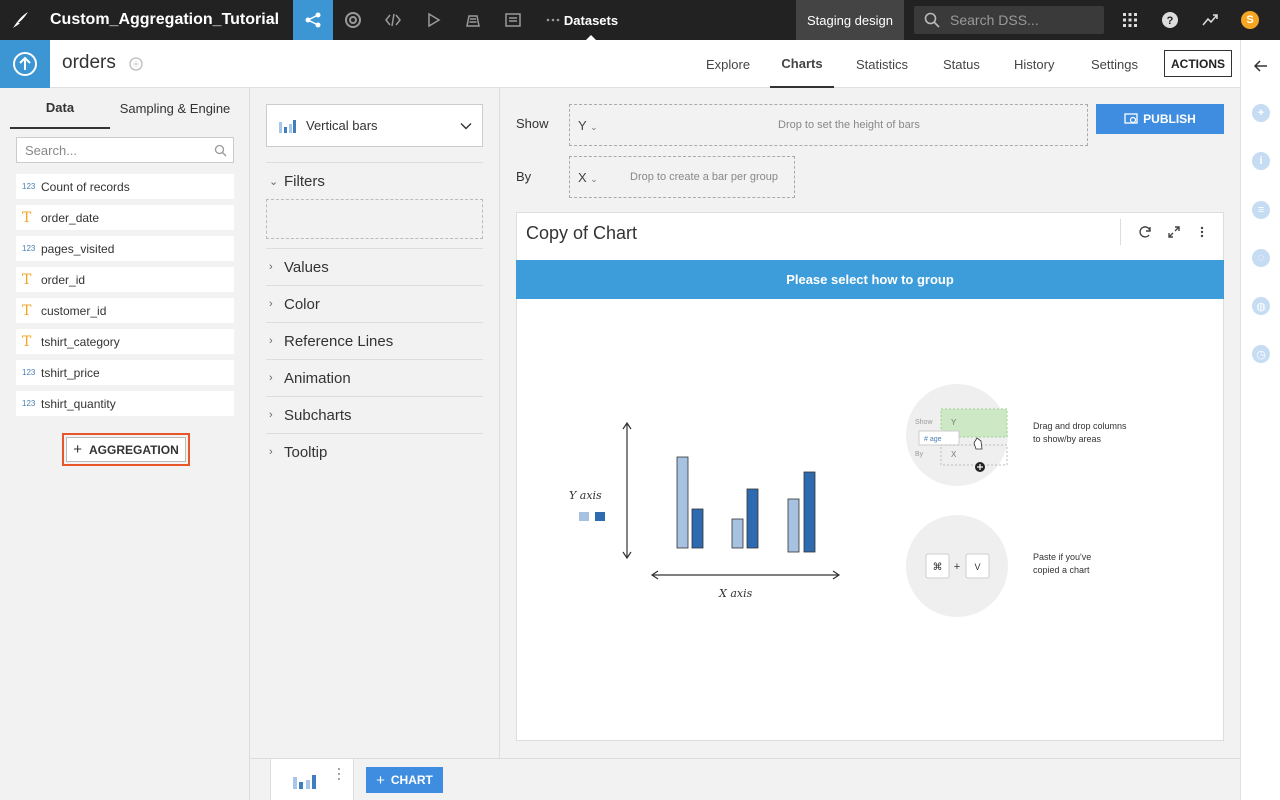  What do you see at coordinates (374, 340) in the screenshot?
I see `section-reference-lines: › Reference Lines` at bounding box center [374, 340].